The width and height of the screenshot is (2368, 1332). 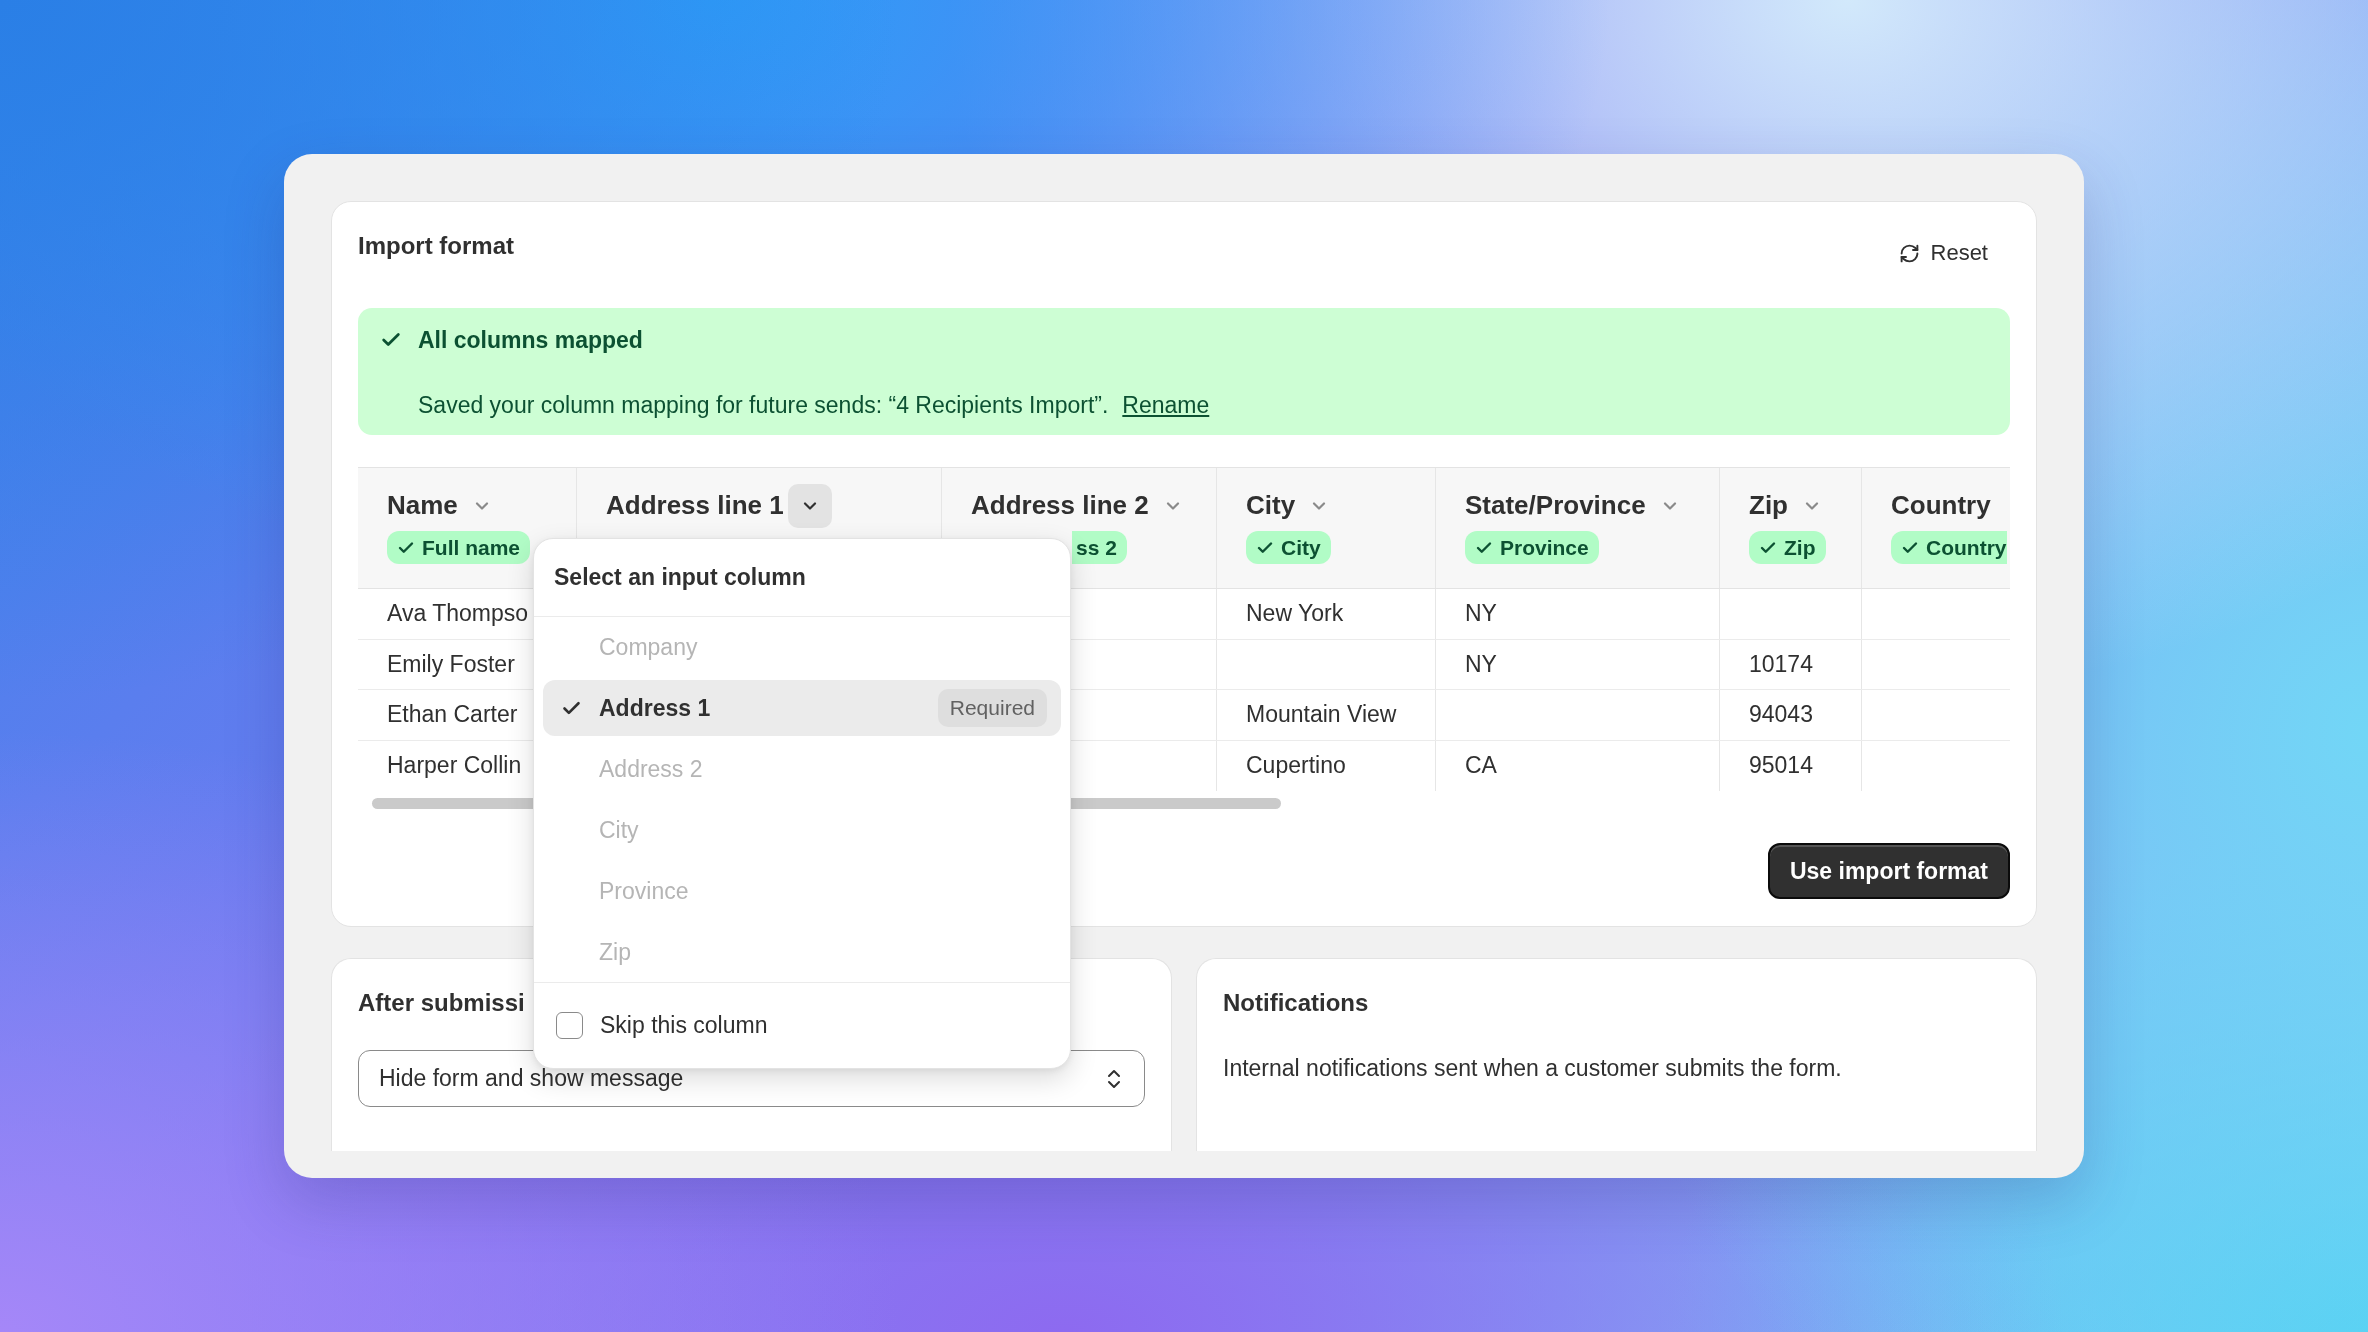 What do you see at coordinates (1096, 547) in the screenshot?
I see `mapping-label: ss 2` at bounding box center [1096, 547].